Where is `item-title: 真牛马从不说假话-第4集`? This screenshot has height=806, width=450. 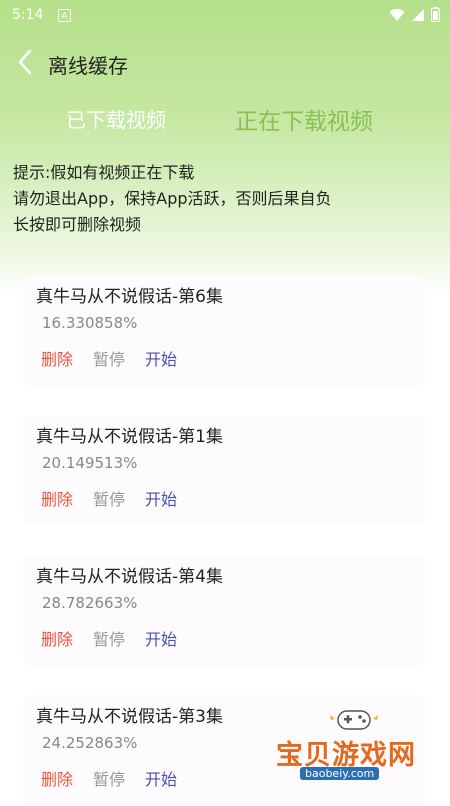 item-title: 真牛马从不说假话-第4集 is located at coordinates (129, 577).